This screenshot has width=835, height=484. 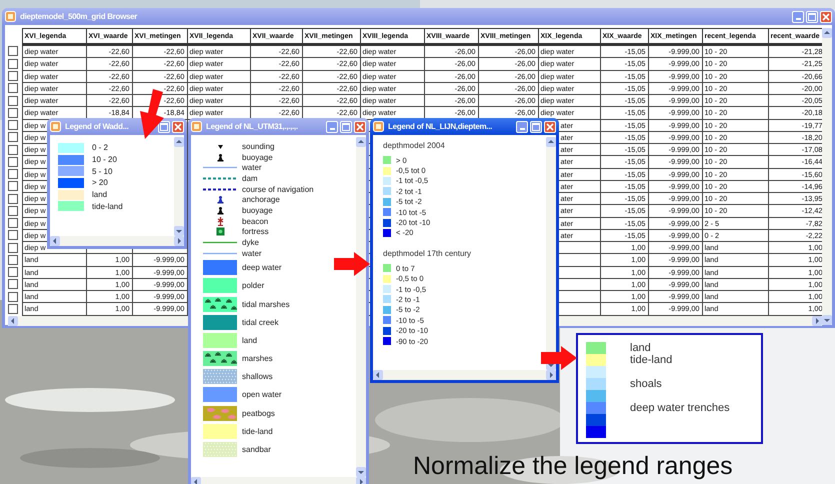 What do you see at coordinates (257, 377) in the screenshot?
I see `legend-label: shallows` at bounding box center [257, 377].